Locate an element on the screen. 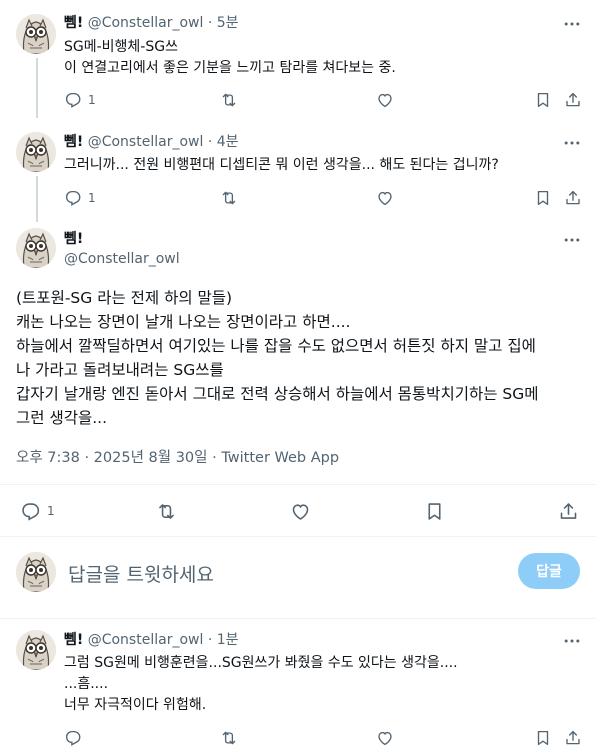  tweet-text-line: SG메-비행체-SG쓰 is located at coordinates (121, 47).